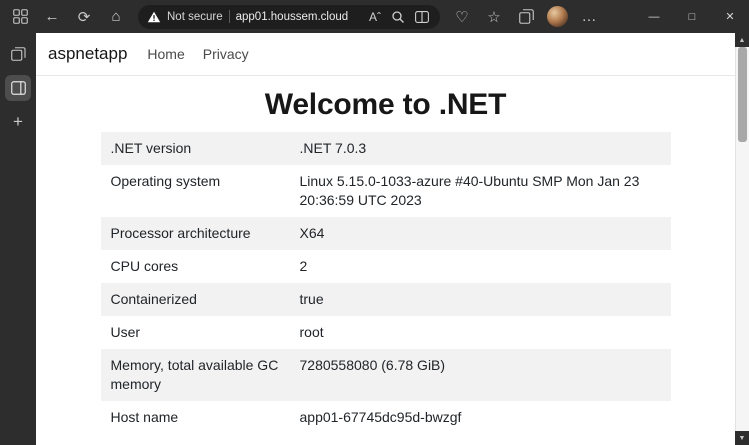  I want to click on scroll-up-icon: ▲, so click(742, 40).